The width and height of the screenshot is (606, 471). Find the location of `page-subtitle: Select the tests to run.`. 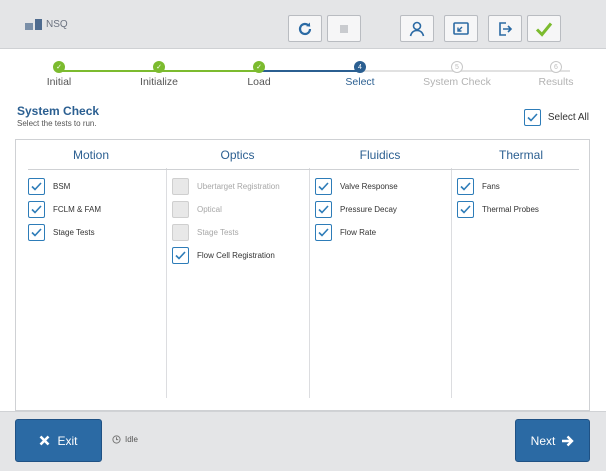

page-subtitle: Select the tests to run. is located at coordinates (57, 123).